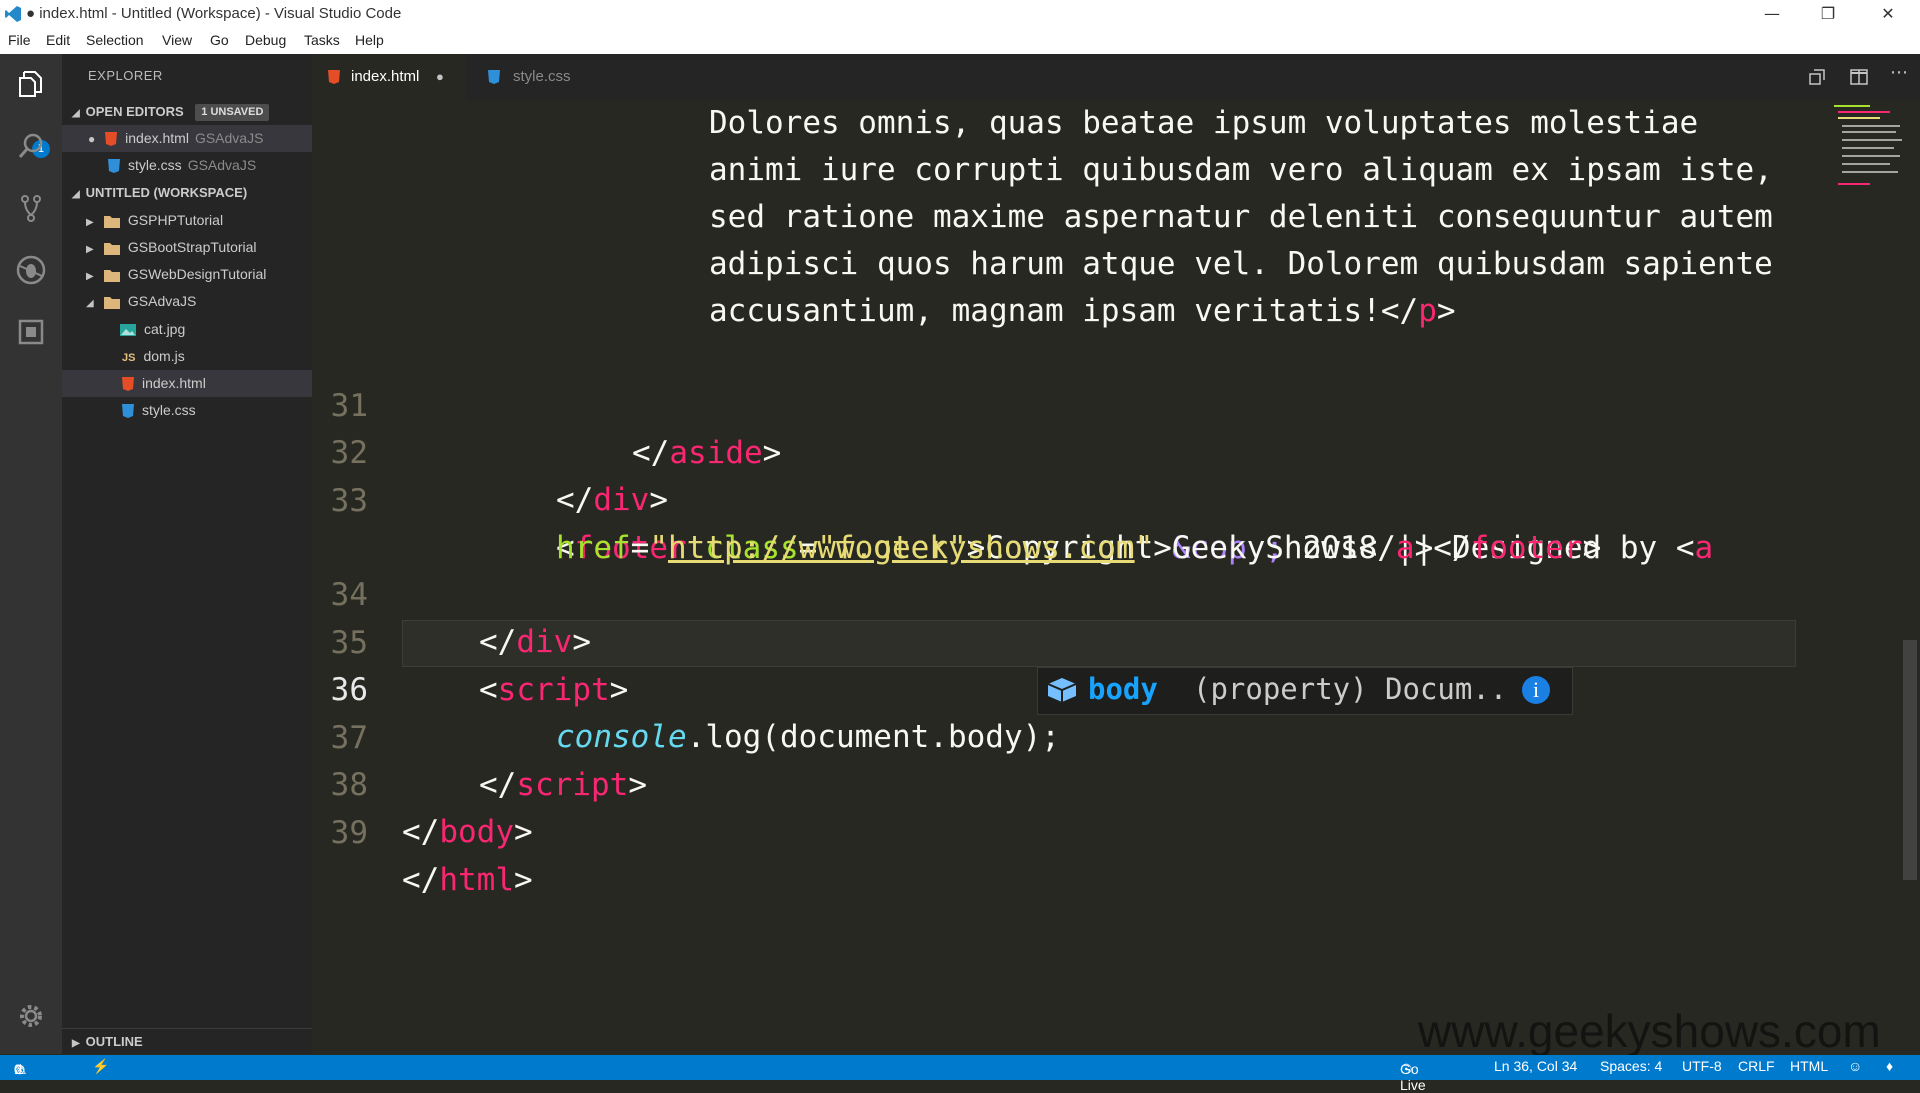 Image resolution: width=1920 pixels, height=1093 pixels. I want to click on encoding: UTF-8, so click(1702, 1066).